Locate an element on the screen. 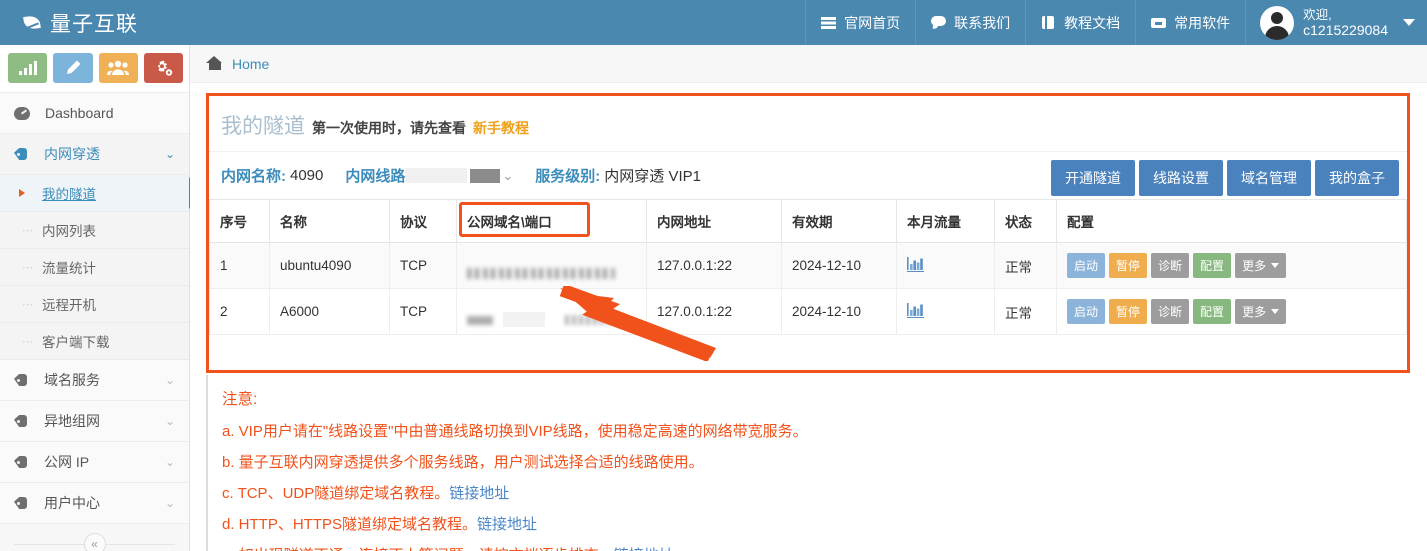  brand-logo: 量子互联 is located at coordinates (95, 22).